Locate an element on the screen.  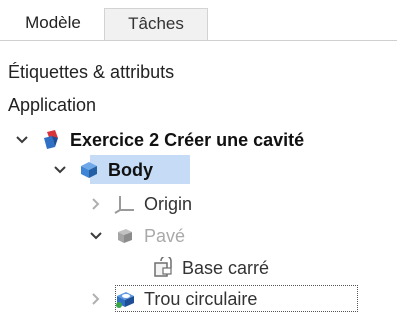
tree-item-label: Body is located at coordinates (130, 169).